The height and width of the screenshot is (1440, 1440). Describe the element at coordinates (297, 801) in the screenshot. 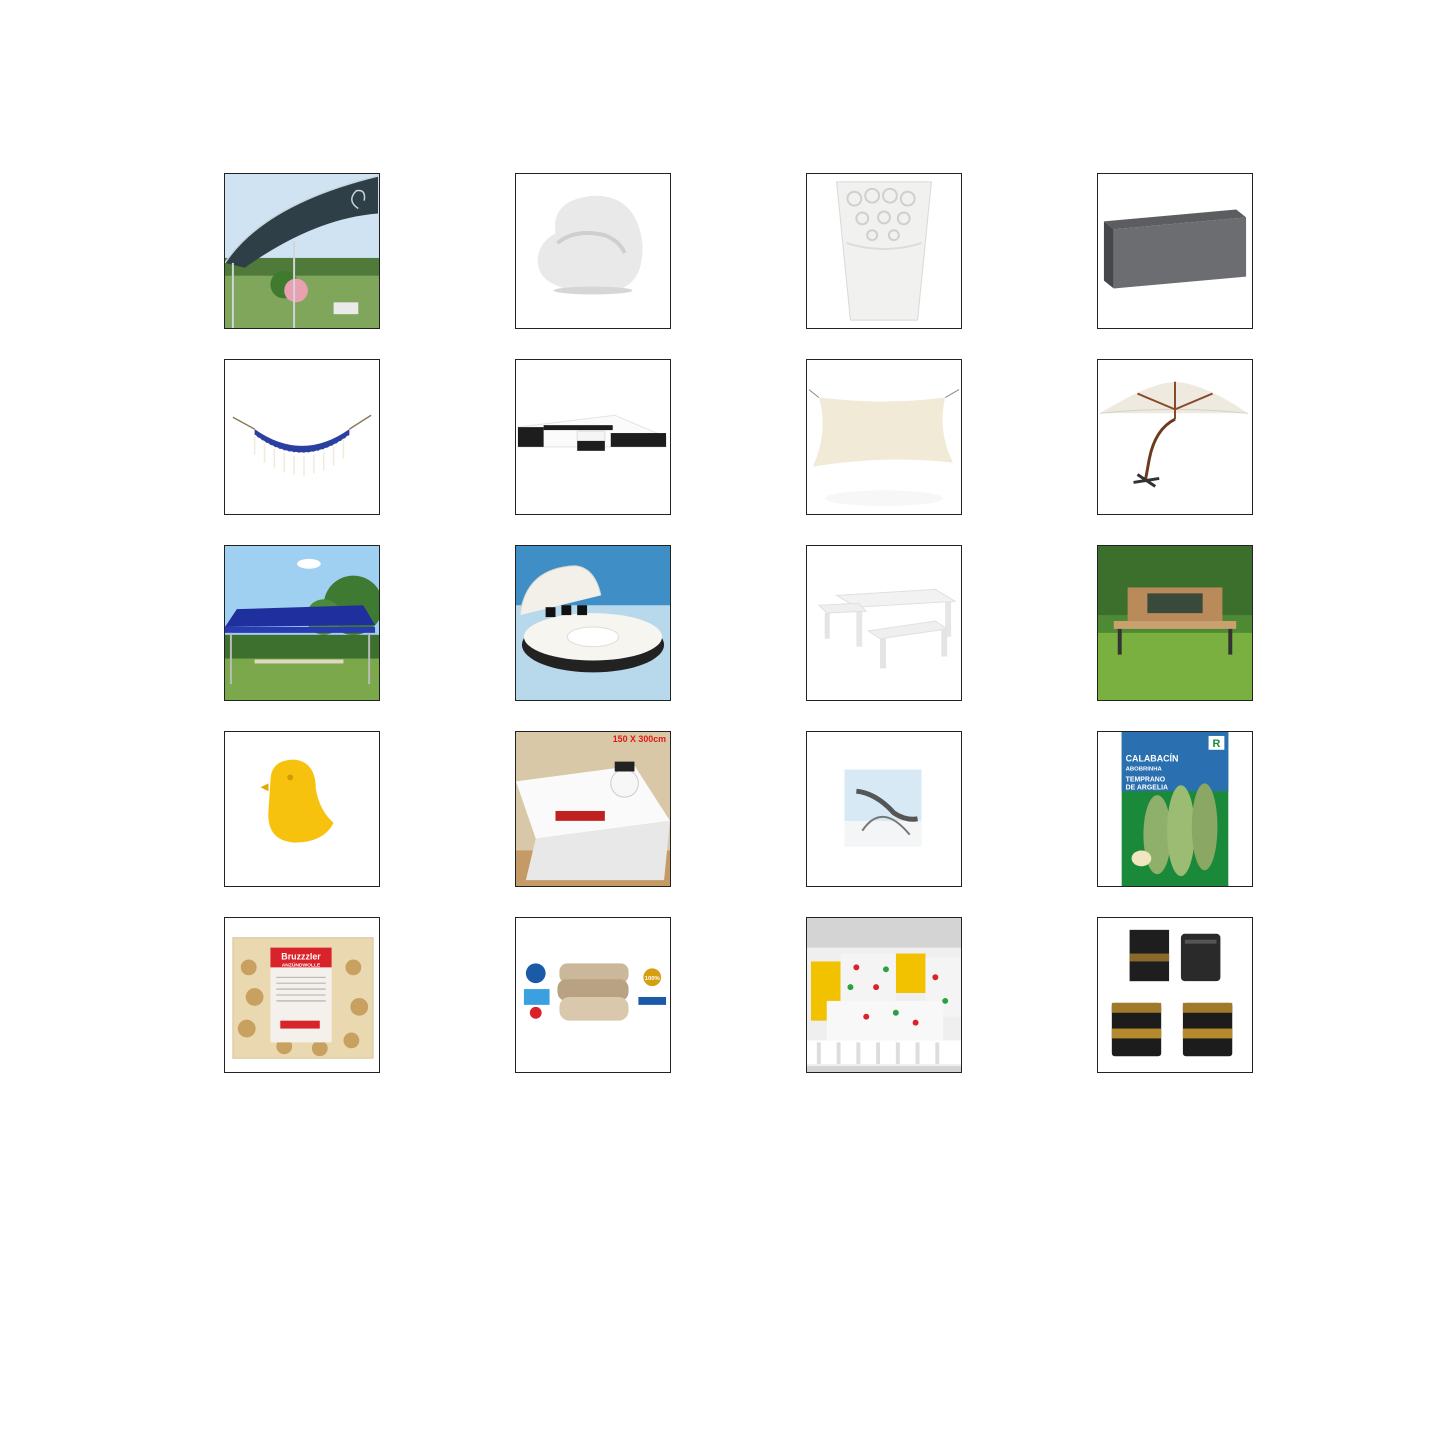

I see `yellow-bird-icon` at that location.